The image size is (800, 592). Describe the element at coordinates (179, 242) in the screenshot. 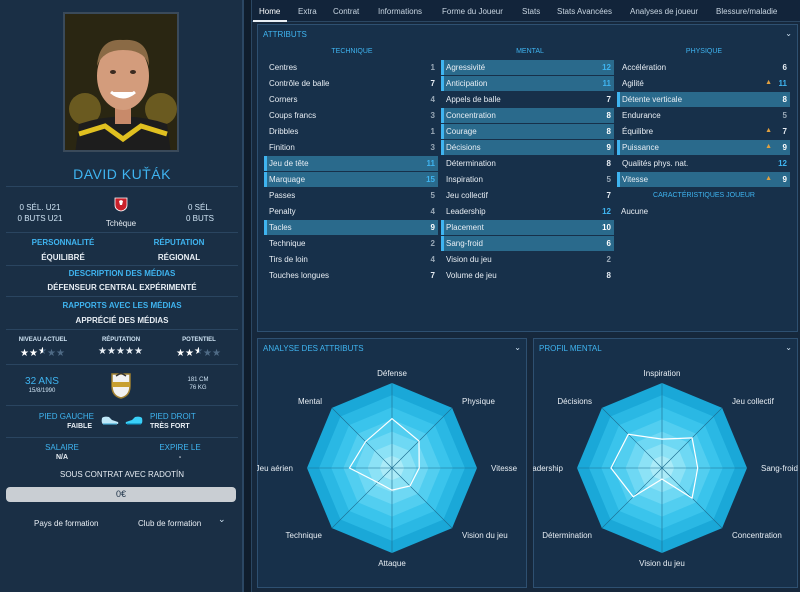

I see `reputation-label: RÉPUTATION` at that location.